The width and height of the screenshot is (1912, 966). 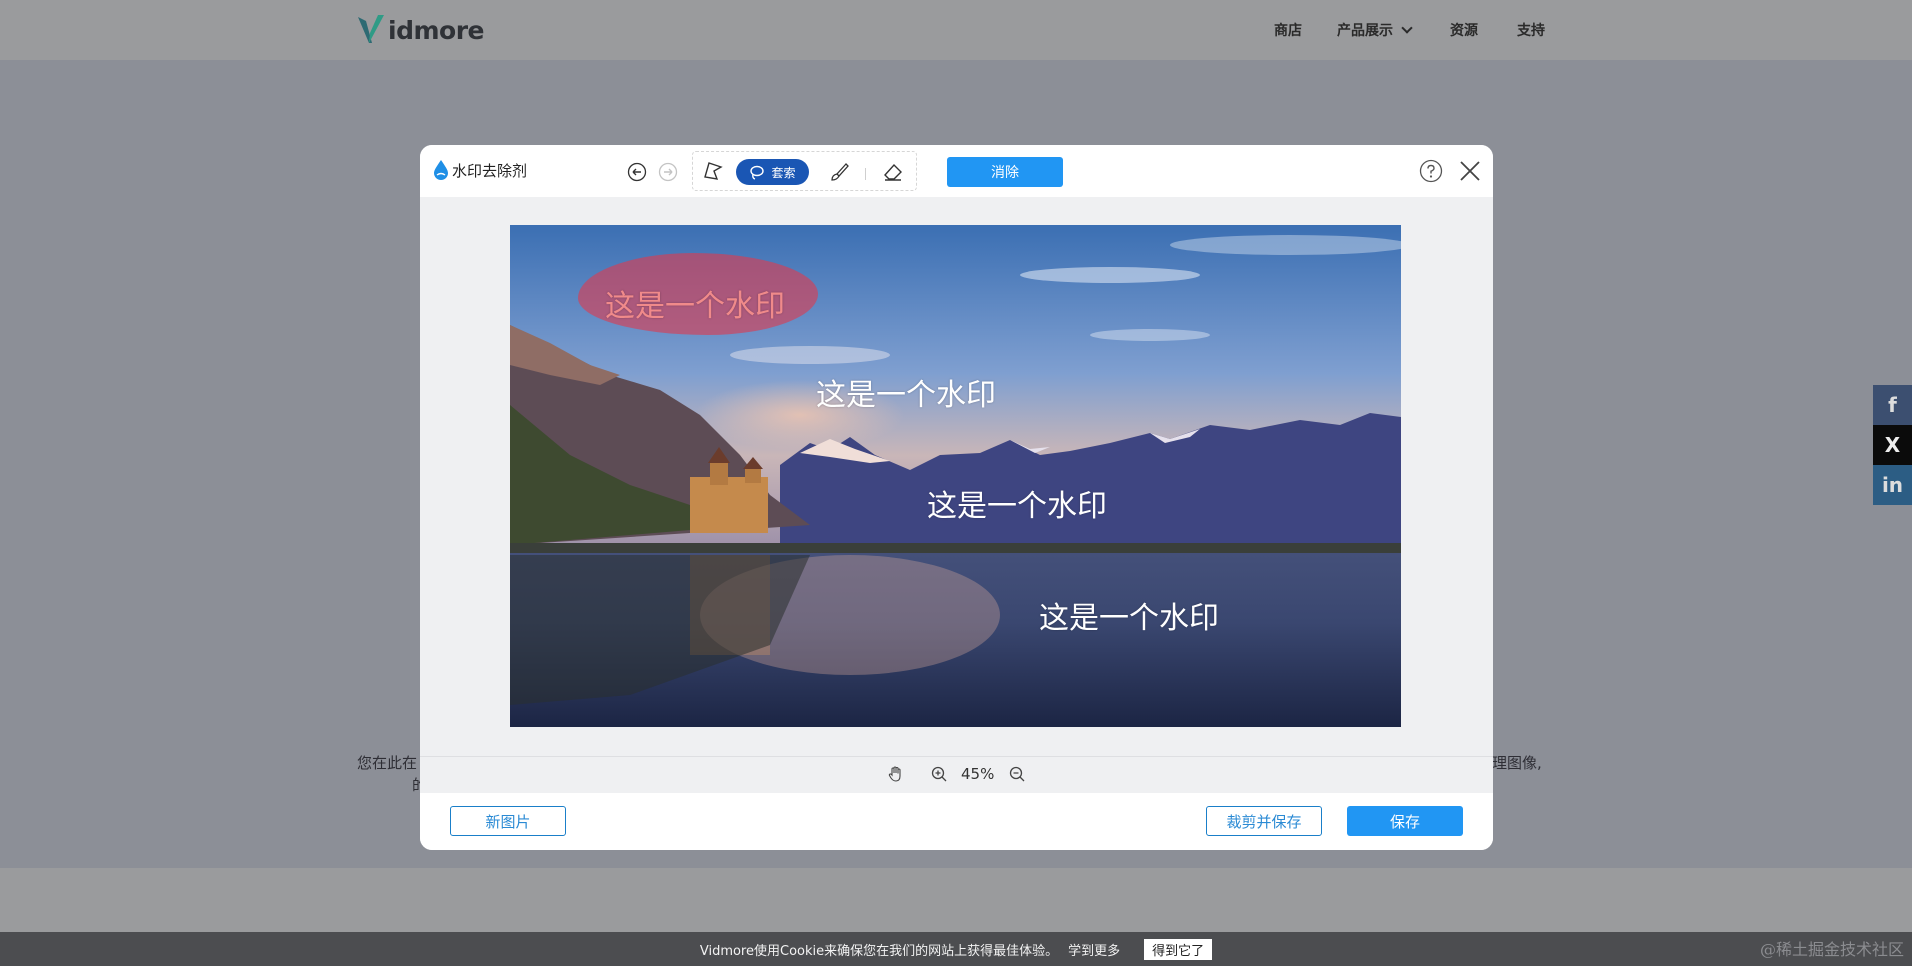 I want to click on selection-tools: 套索, so click(x=804, y=171).